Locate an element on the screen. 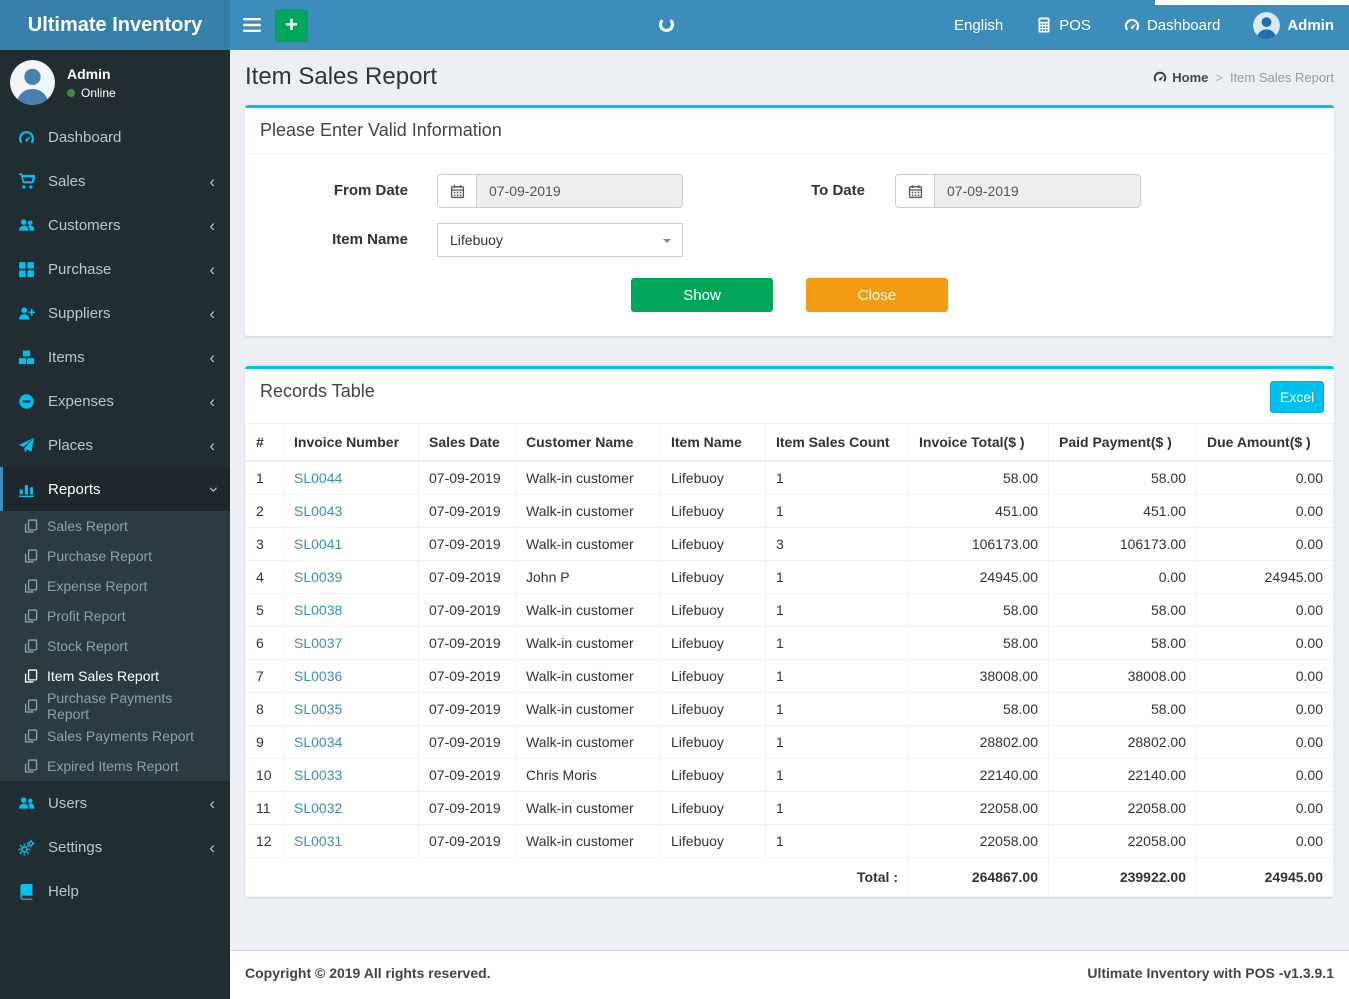 This screenshot has height=999, width=1349. sidebar-toggle-icon is located at coordinates (252, 25).